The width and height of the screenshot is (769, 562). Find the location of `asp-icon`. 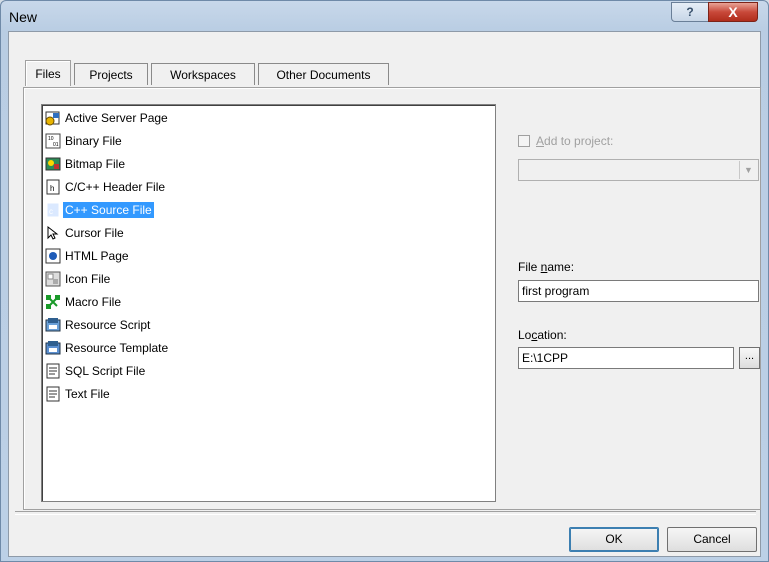

asp-icon is located at coordinates (53, 118).